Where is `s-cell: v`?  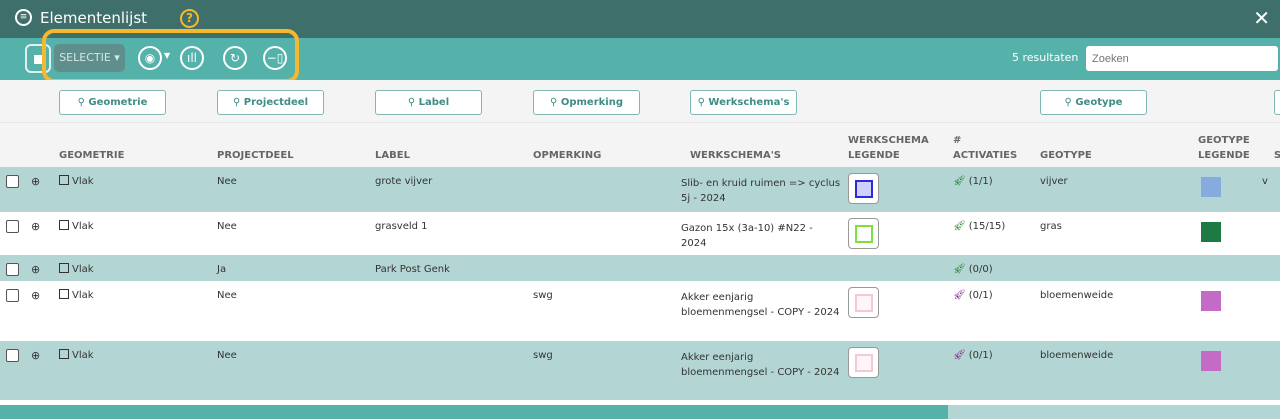 s-cell: v is located at coordinates (1265, 181).